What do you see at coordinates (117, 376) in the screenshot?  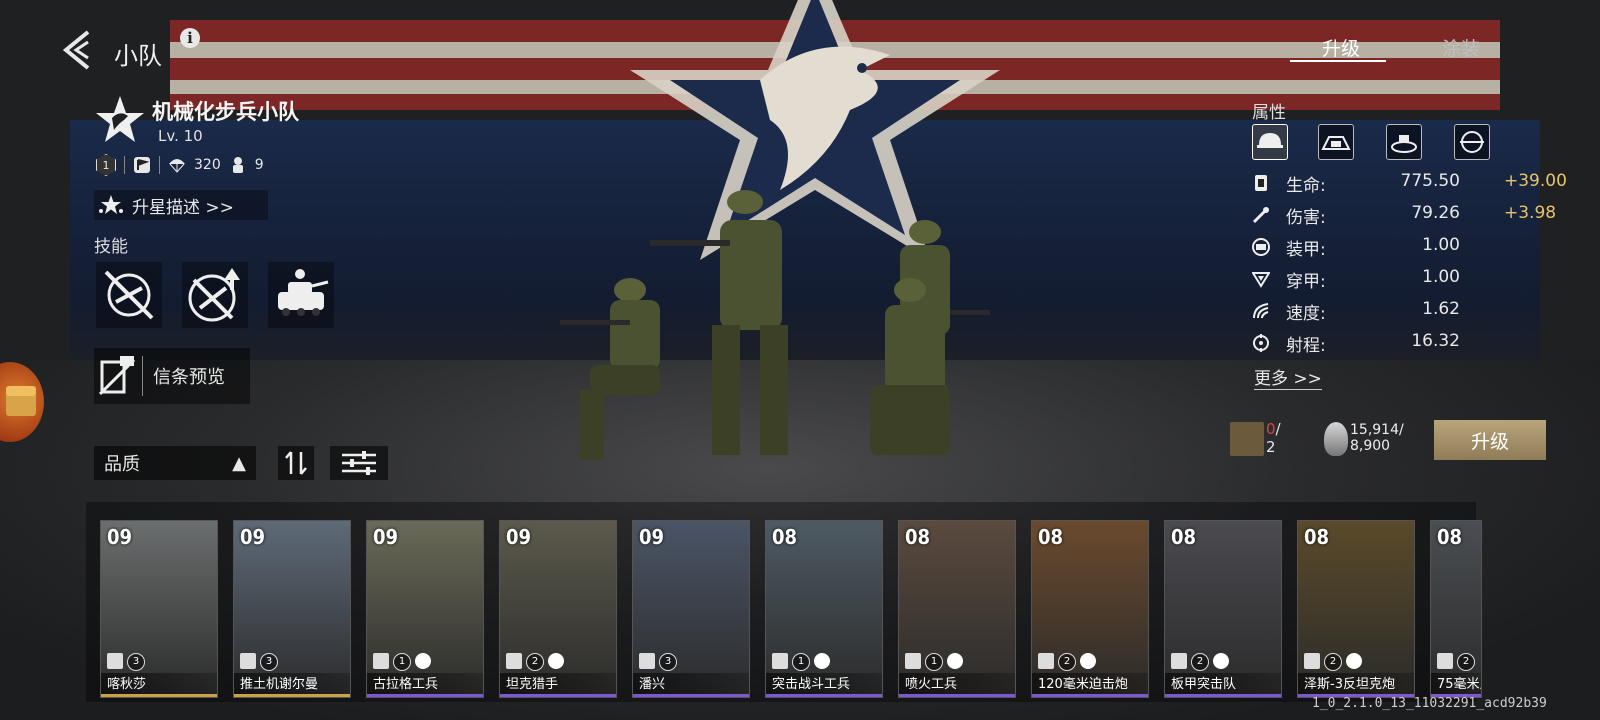 I see `badge-preview-icon` at bounding box center [117, 376].